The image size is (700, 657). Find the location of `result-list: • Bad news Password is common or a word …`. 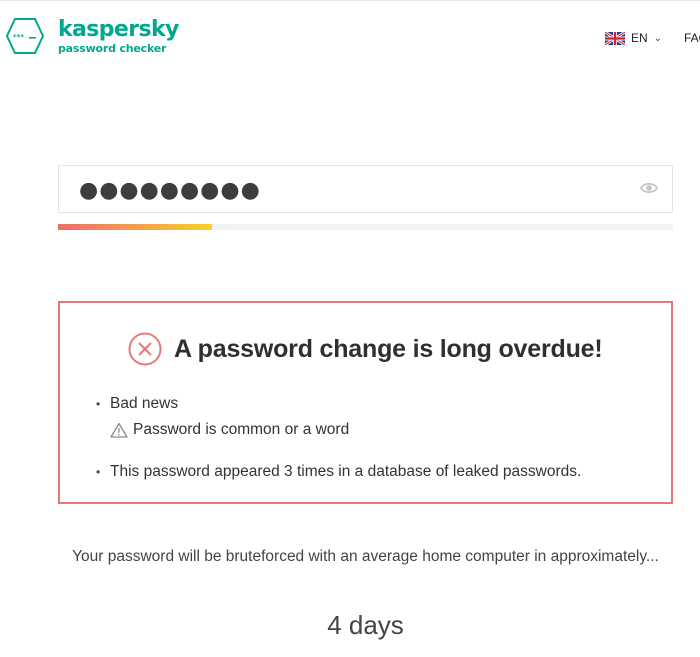

result-list: • Bad news Password is common or a word … is located at coordinates (338, 438).